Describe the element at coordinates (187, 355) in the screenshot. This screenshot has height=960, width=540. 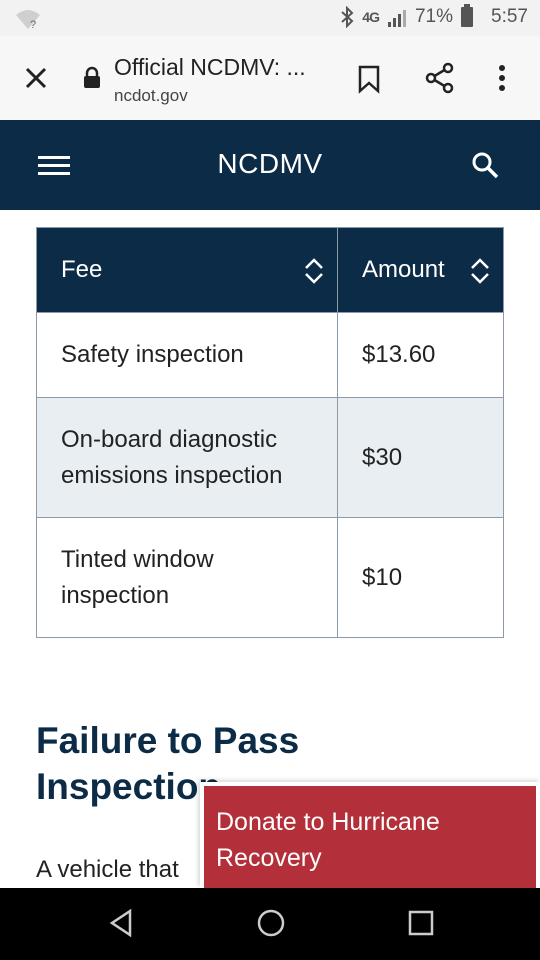
I see `fee-cell: Safety inspection` at that location.